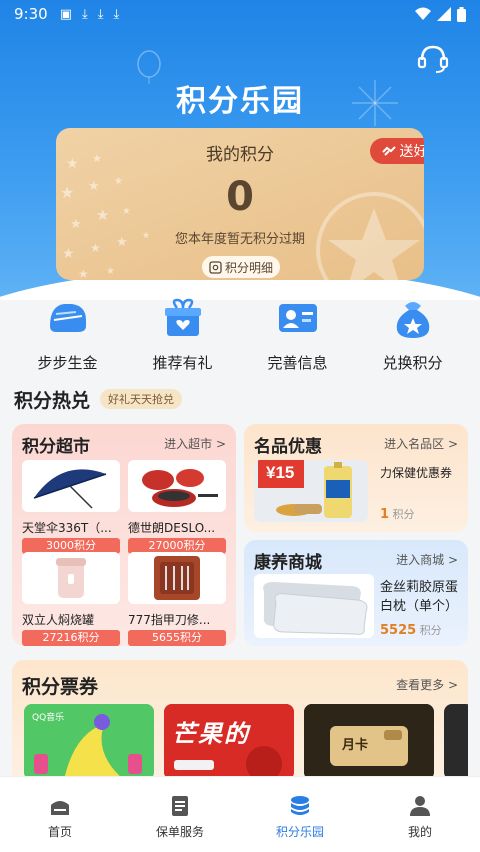  What do you see at coordinates (403, 514) in the screenshot?
I see `brand-points-unit: 积分` at bounding box center [403, 514].